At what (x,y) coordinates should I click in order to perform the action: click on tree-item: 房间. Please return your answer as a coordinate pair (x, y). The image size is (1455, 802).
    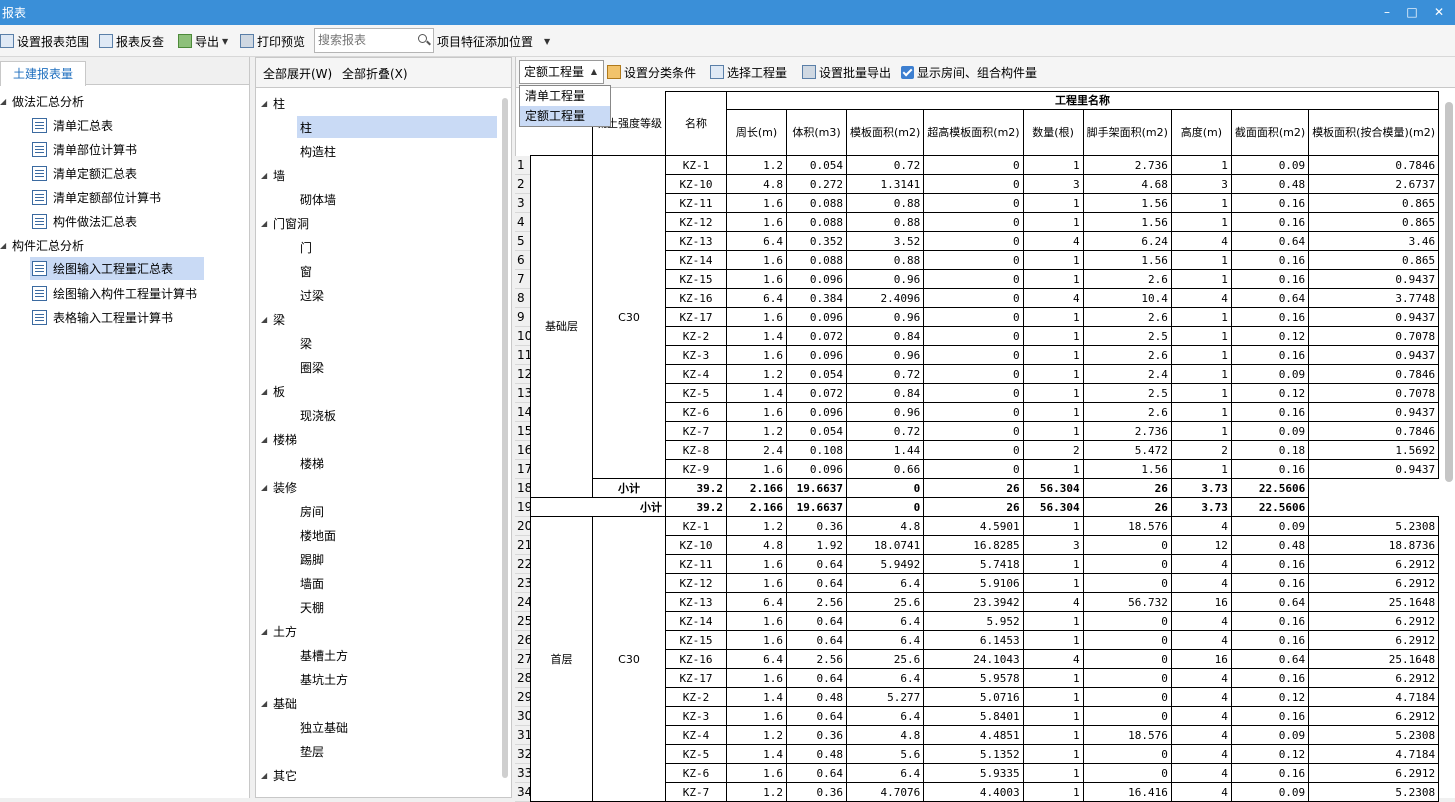
    Looking at the image, I should click on (310, 511).